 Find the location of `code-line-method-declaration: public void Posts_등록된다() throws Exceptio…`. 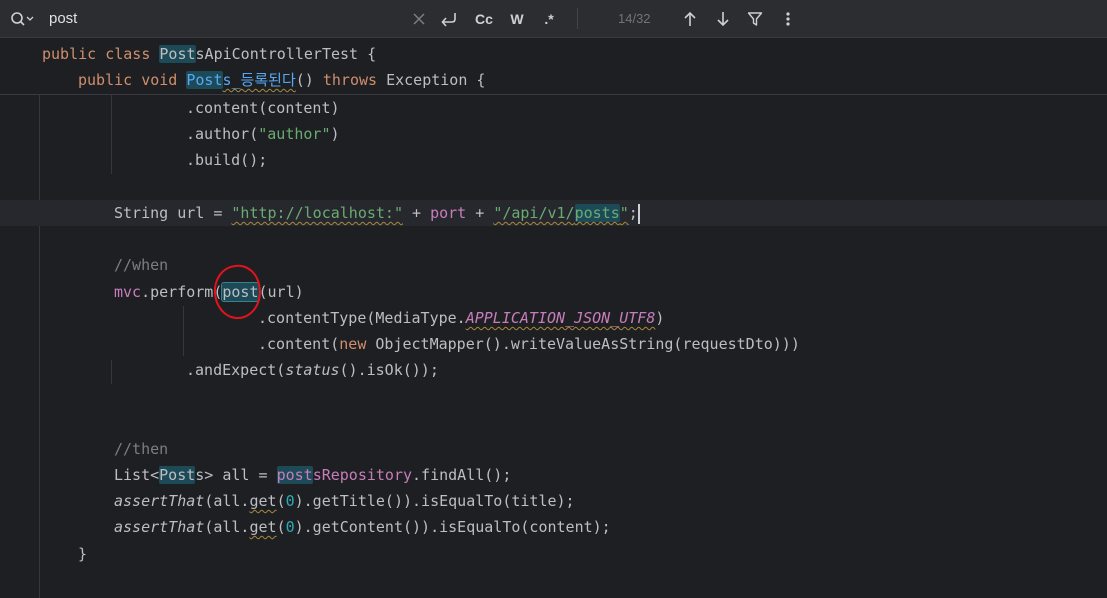

code-line-method-declaration: public void Posts_등록된다() throws Exceptio… is located at coordinates (281, 80).